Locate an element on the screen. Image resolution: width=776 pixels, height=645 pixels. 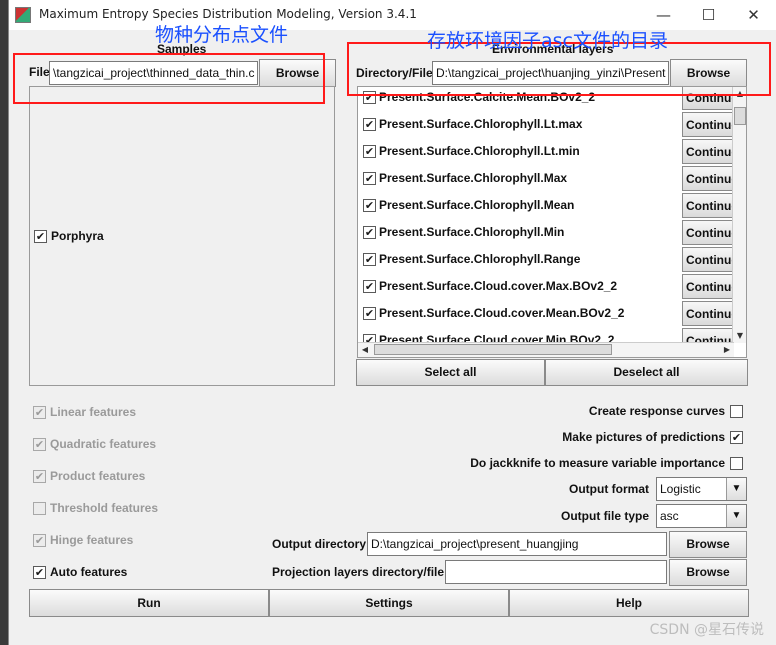
layer-name: Present.Surface.Chlorophyll.Mean is located at coordinates (477, 205).